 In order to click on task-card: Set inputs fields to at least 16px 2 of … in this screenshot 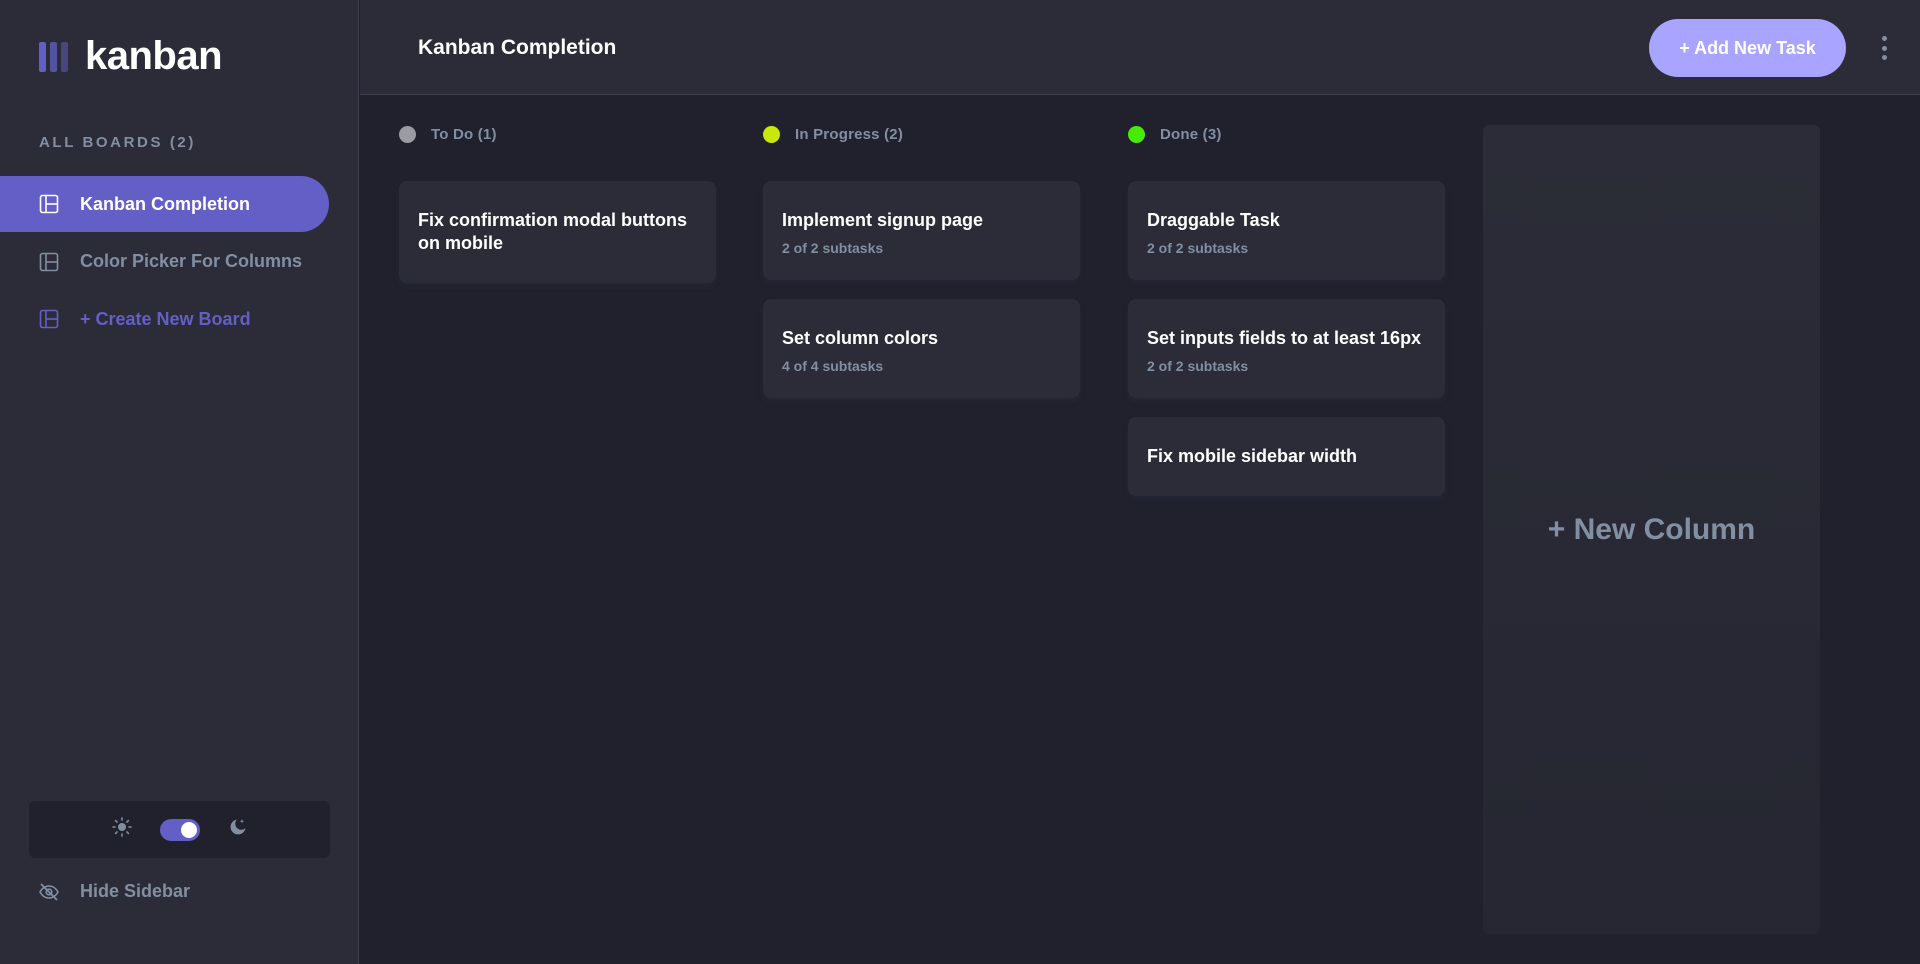, I will do `click(1286, 348)`.